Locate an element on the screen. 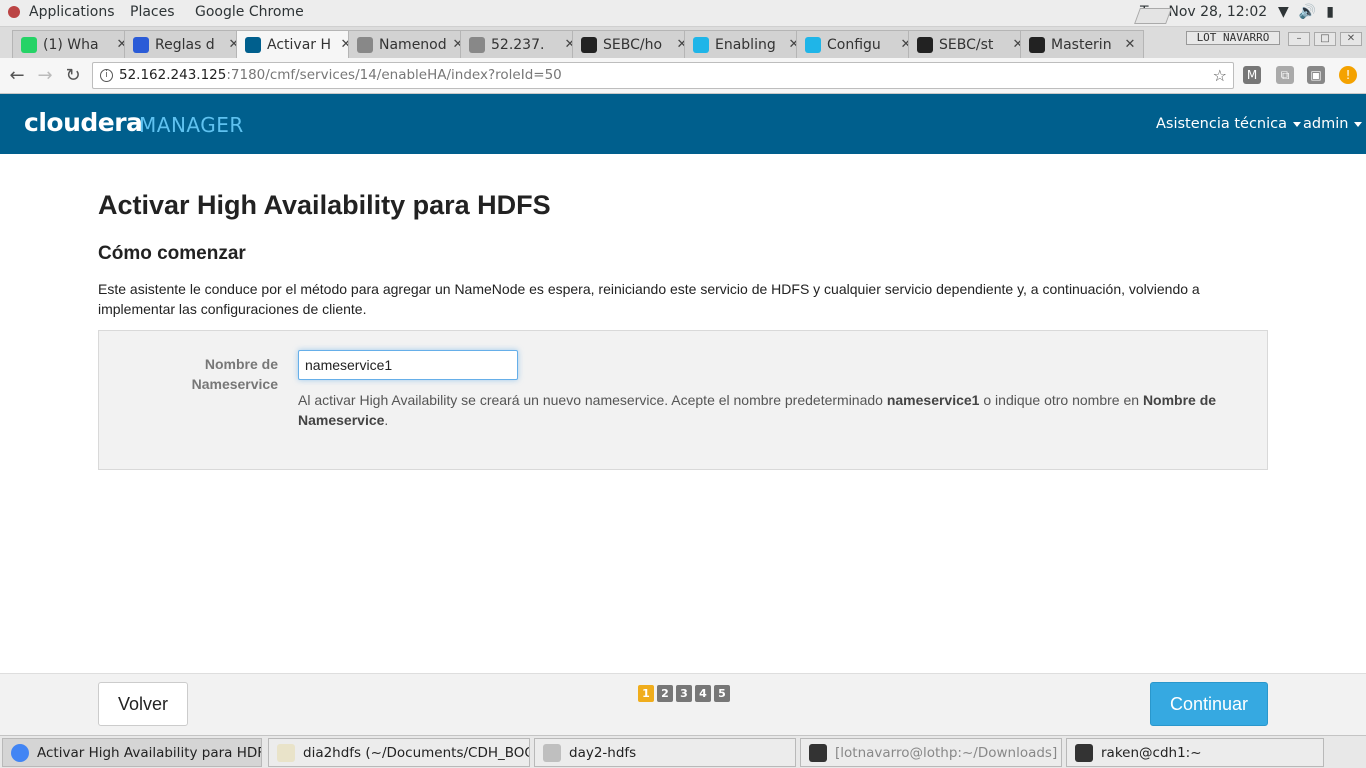  update-alert-icon: ! is located at coordinates (1348, 75).